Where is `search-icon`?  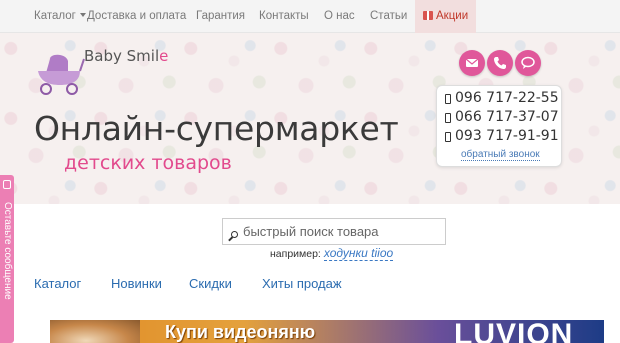 search-icon is located at coordinates (234, 234).